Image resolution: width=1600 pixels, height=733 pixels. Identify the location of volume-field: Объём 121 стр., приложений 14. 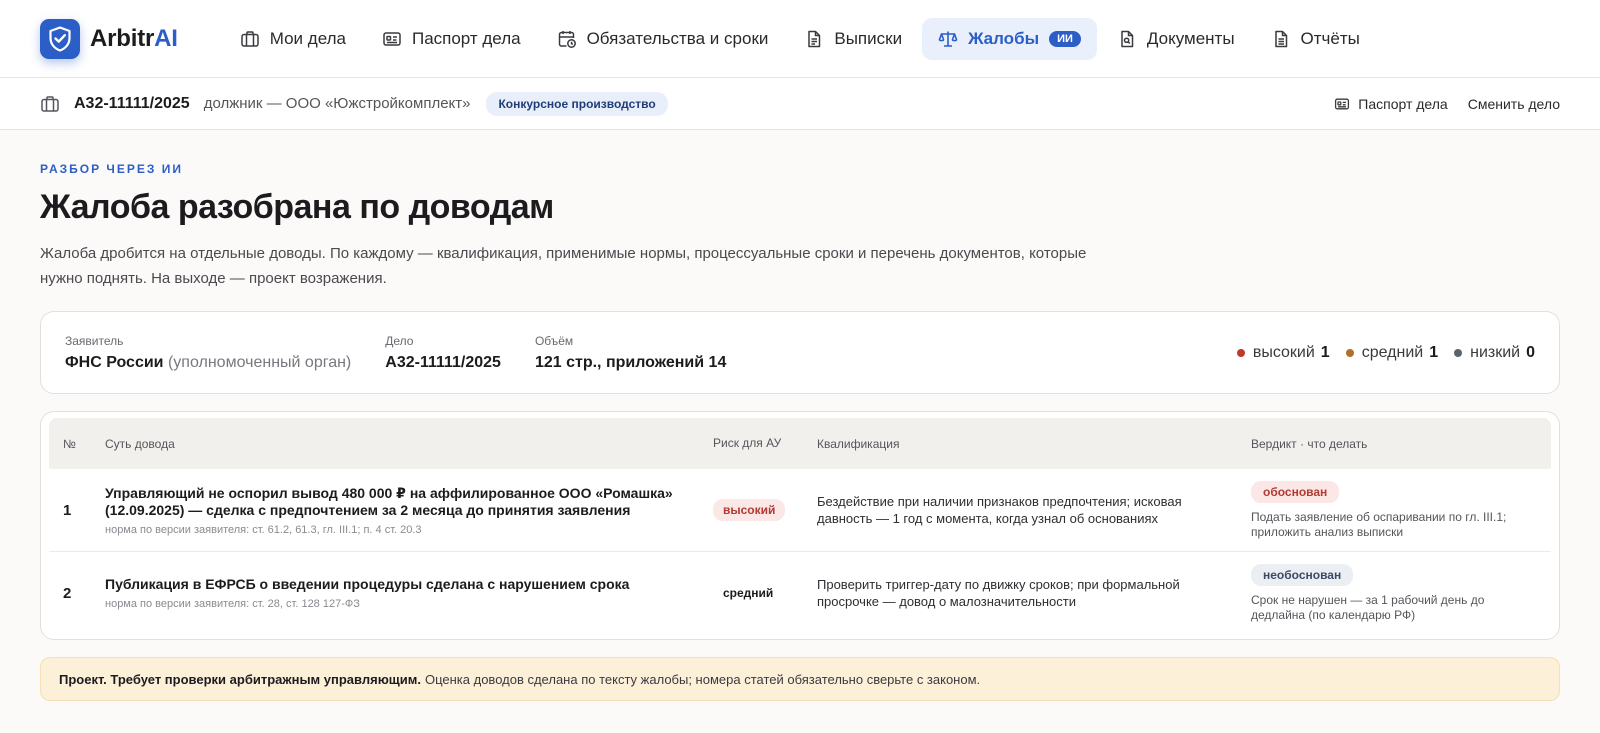
(630, 352).